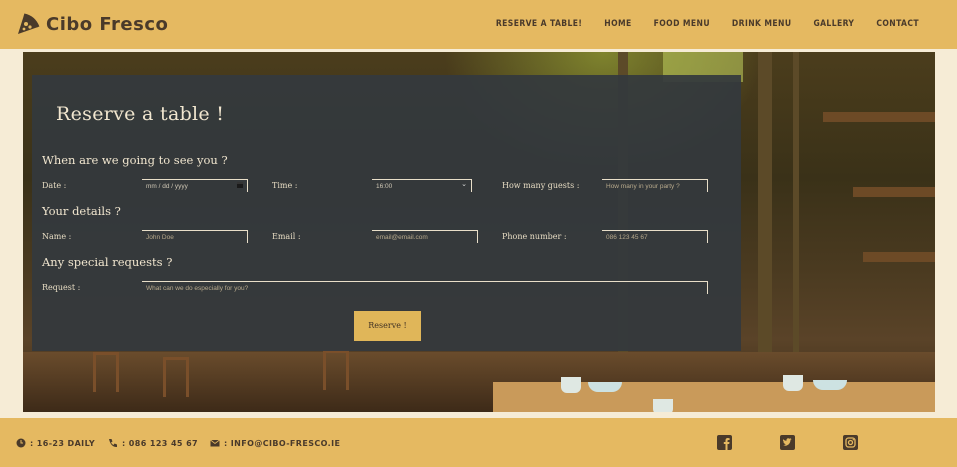  Describe the element at coordinates (534, 236) in the screenshot. I see `phone-label: Phone number :` at that location.